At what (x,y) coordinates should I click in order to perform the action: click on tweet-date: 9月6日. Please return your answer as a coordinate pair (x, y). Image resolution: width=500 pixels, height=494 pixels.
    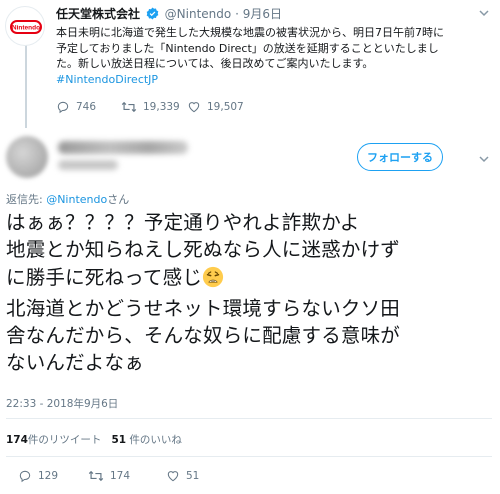
    Looking at the image, I should click on (262, 14).